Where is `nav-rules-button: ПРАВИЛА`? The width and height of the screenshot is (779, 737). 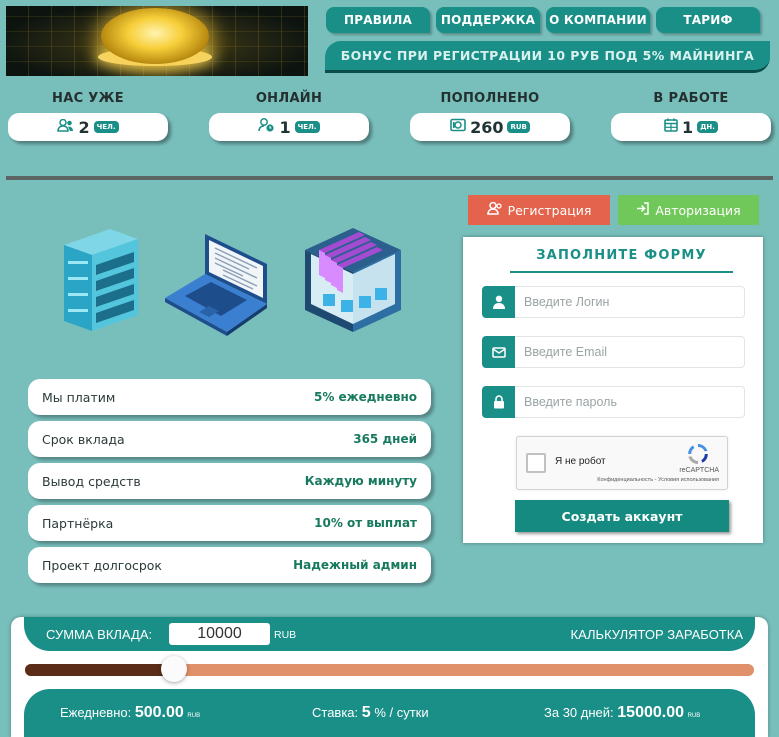
nav-rules-button: ПРАВИЛА is located at coordinates (378, 20).